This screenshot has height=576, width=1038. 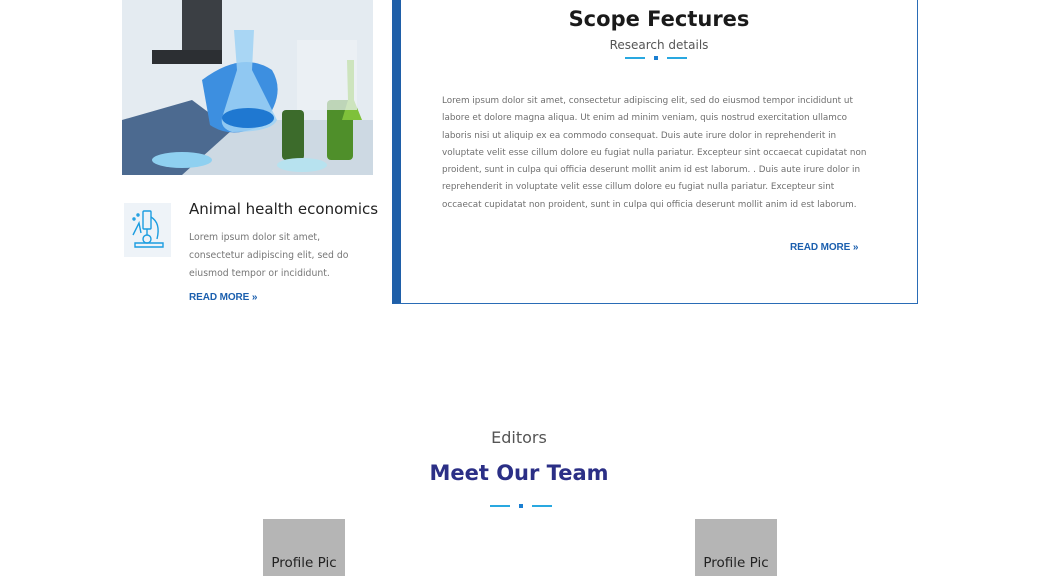 What do you see at coordinates (284, 209) in the screenshot?
I see `feature-title: Animal health economics` at bounding box center [284, 209].